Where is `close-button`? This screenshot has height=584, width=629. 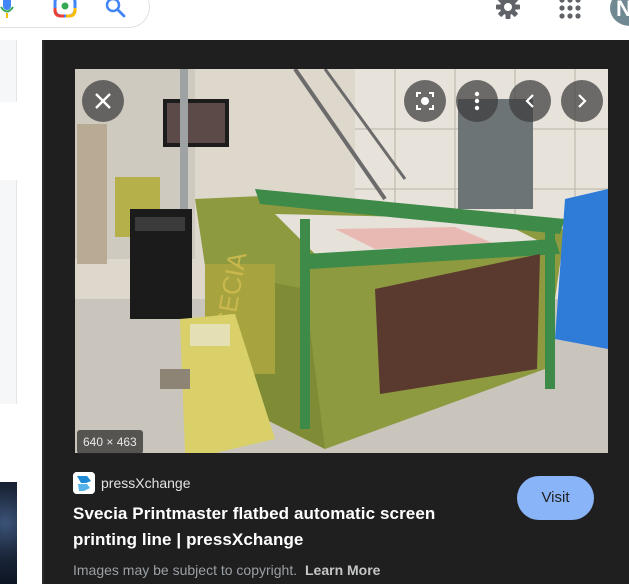
close-button is located at coordinates (103, 101).